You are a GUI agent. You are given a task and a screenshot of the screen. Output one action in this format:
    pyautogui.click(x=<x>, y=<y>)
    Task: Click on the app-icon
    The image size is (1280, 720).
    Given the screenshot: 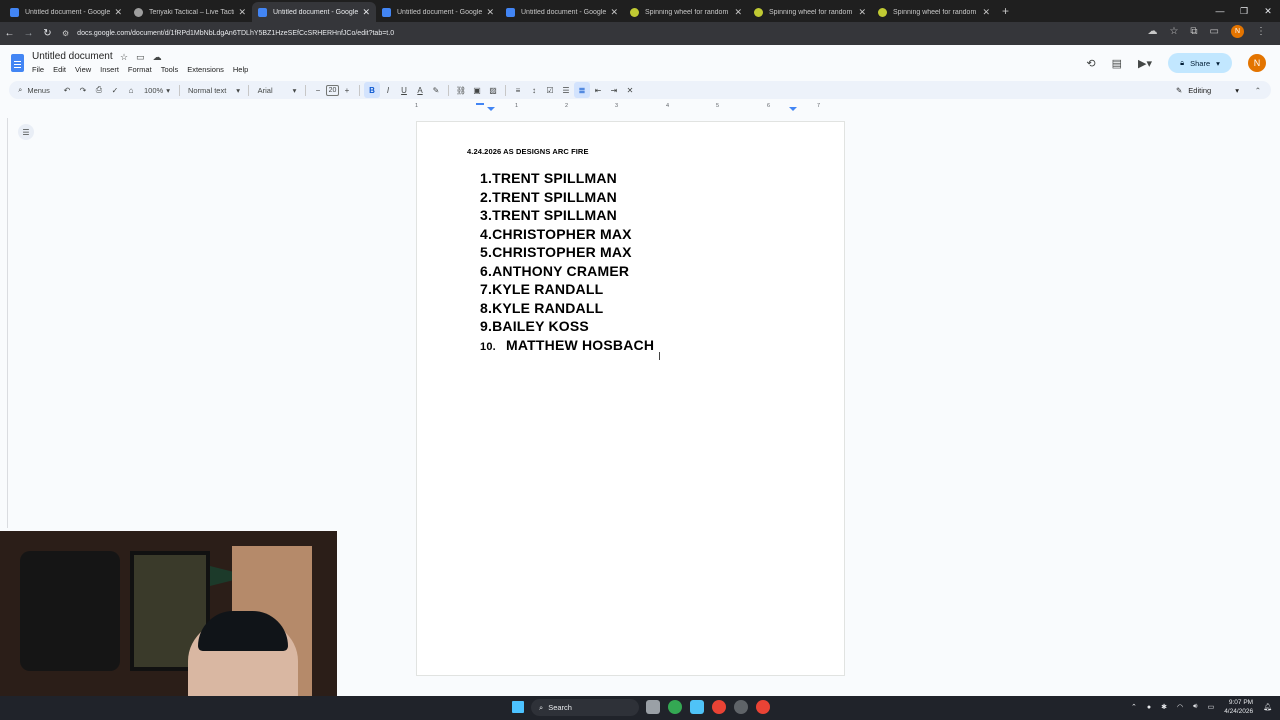 What is the action you would take?
    pyautogui.click(x=697, y=707)
    